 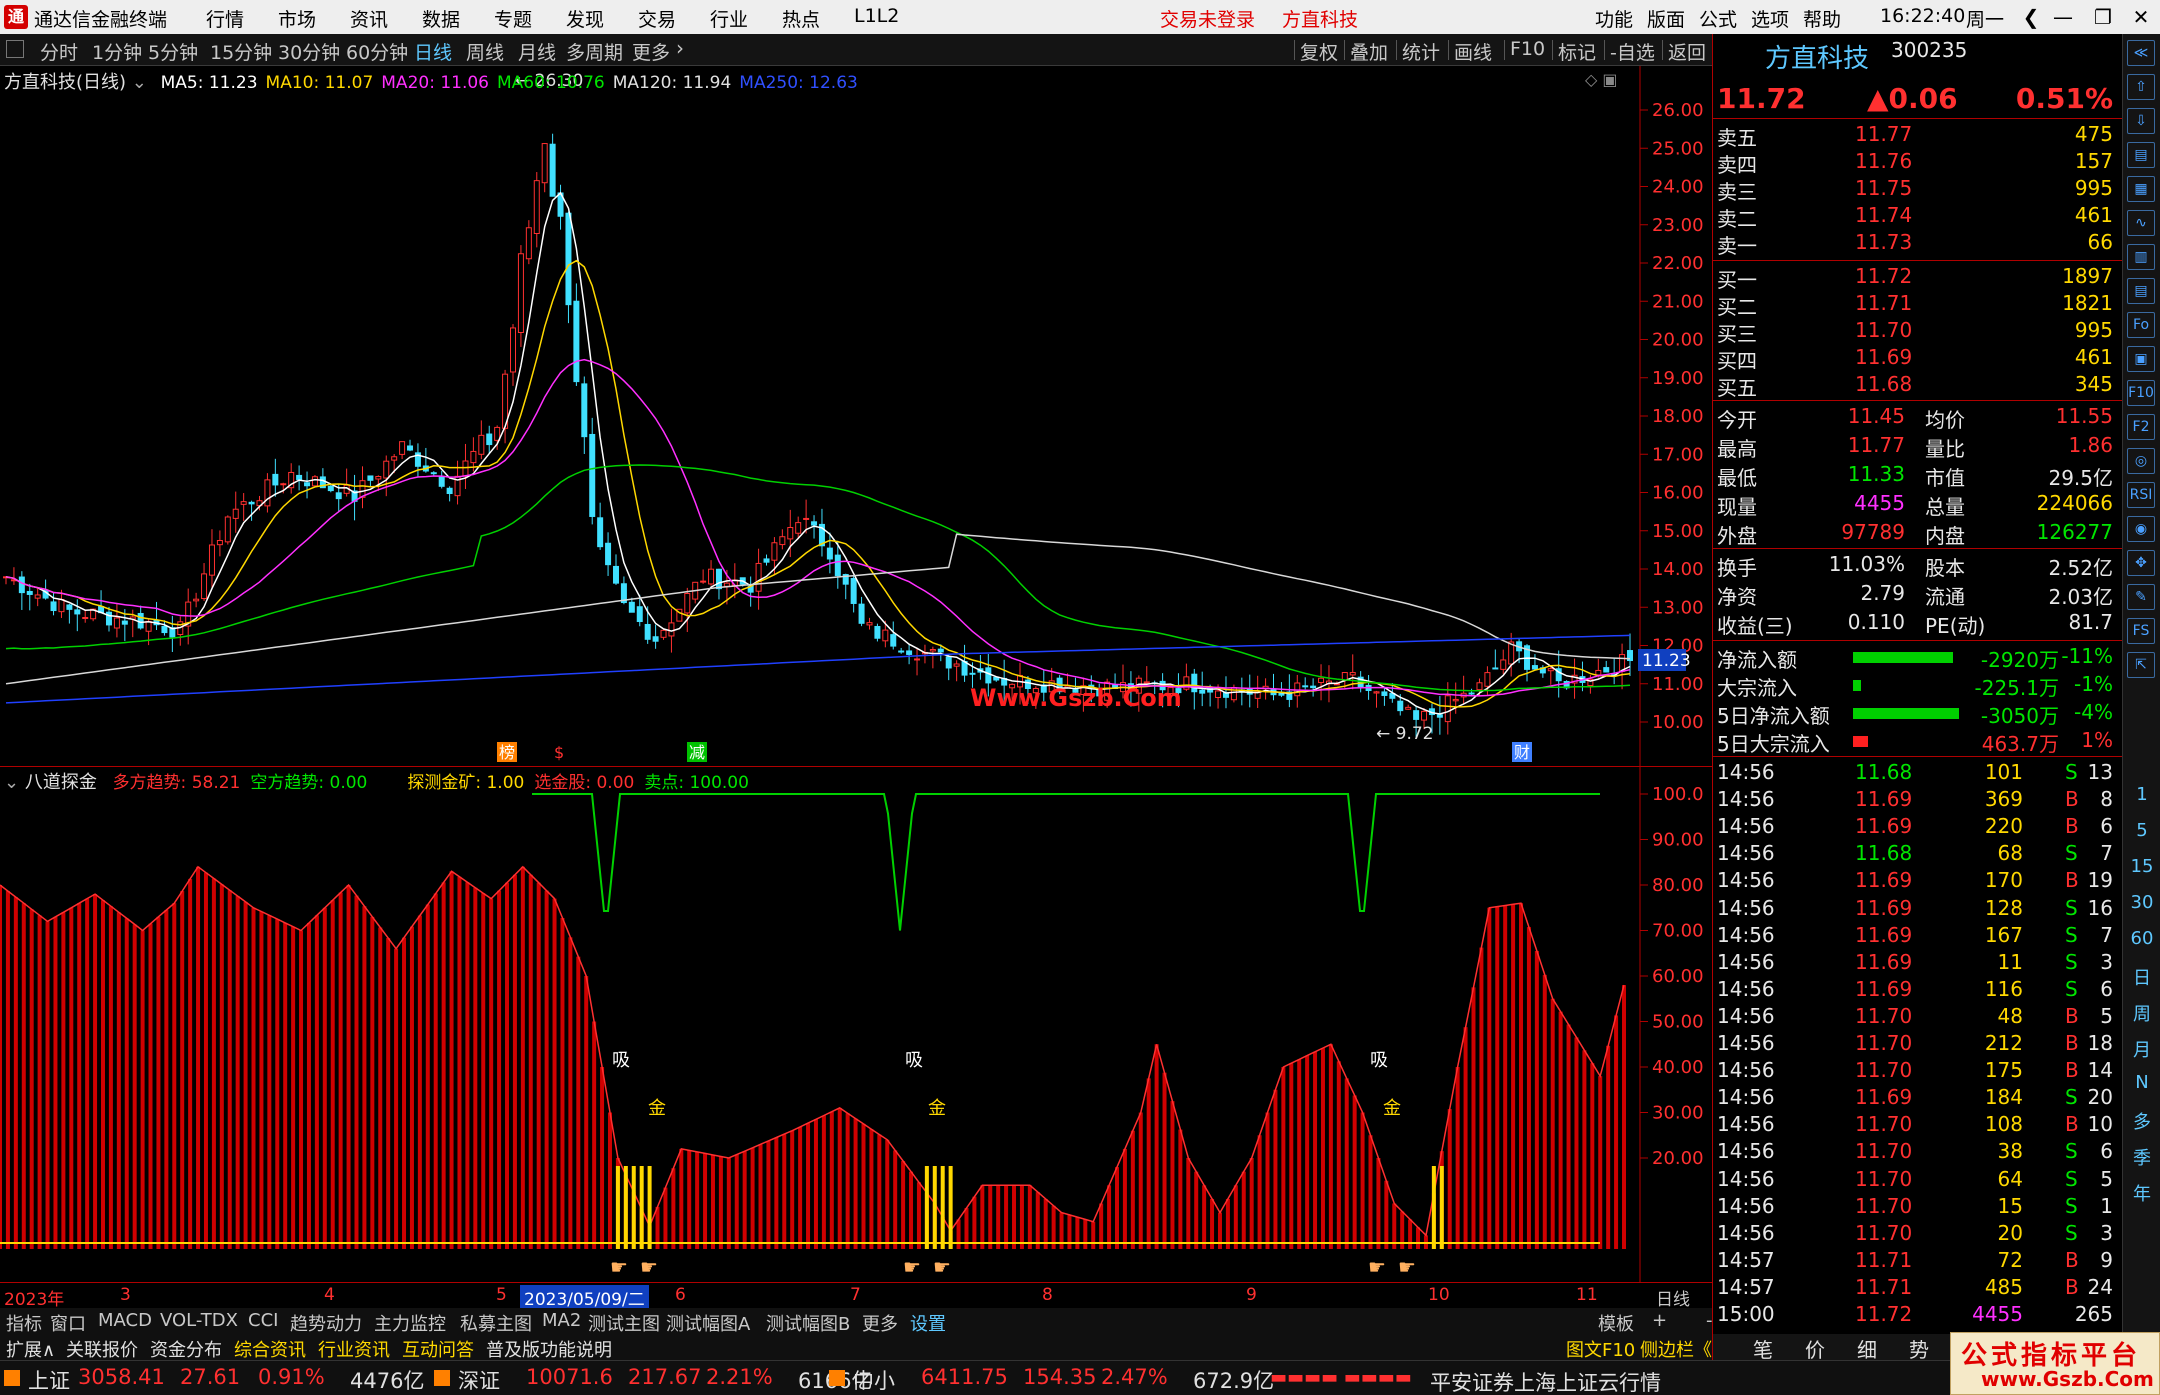 I want to click on circle-icon: ◎, so click(x=2141, y=461).